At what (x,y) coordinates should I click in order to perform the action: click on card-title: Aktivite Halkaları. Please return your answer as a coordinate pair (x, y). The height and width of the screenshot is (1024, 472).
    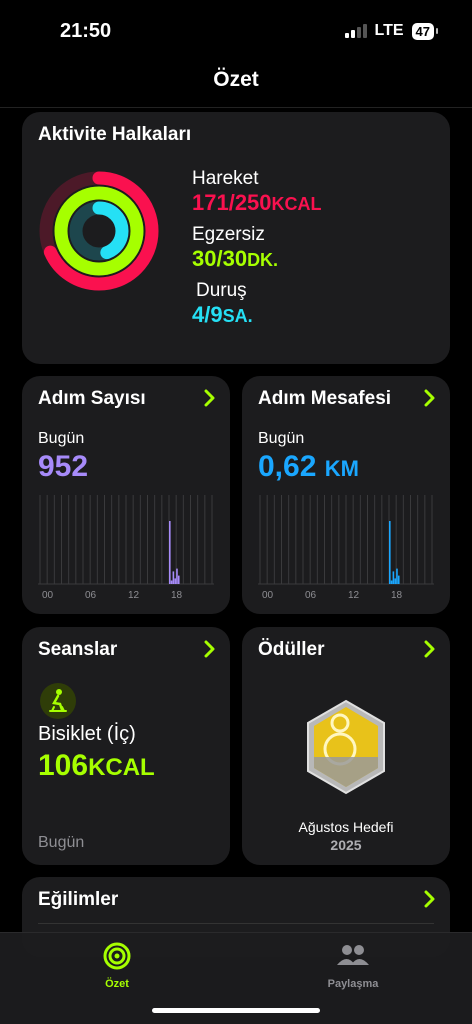
    Looking at the image, I should click on (115, 134).